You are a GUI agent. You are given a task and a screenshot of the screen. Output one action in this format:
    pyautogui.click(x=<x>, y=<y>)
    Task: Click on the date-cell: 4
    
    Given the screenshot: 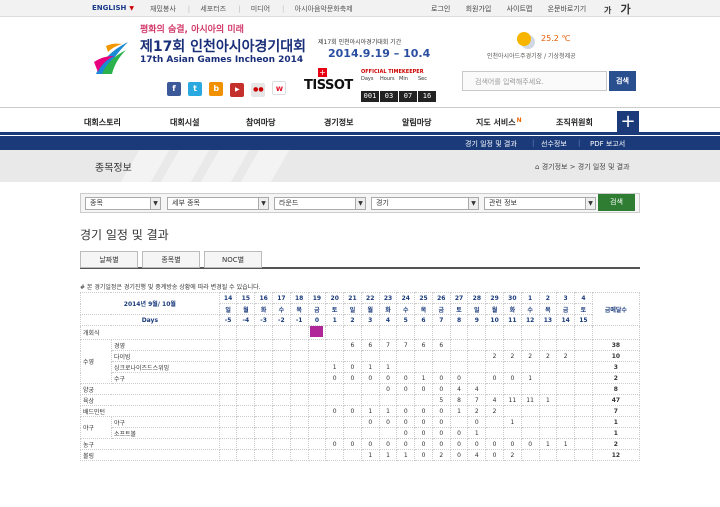 What is the action you would take?
    pyautogui.click(x=583, y=298)
    